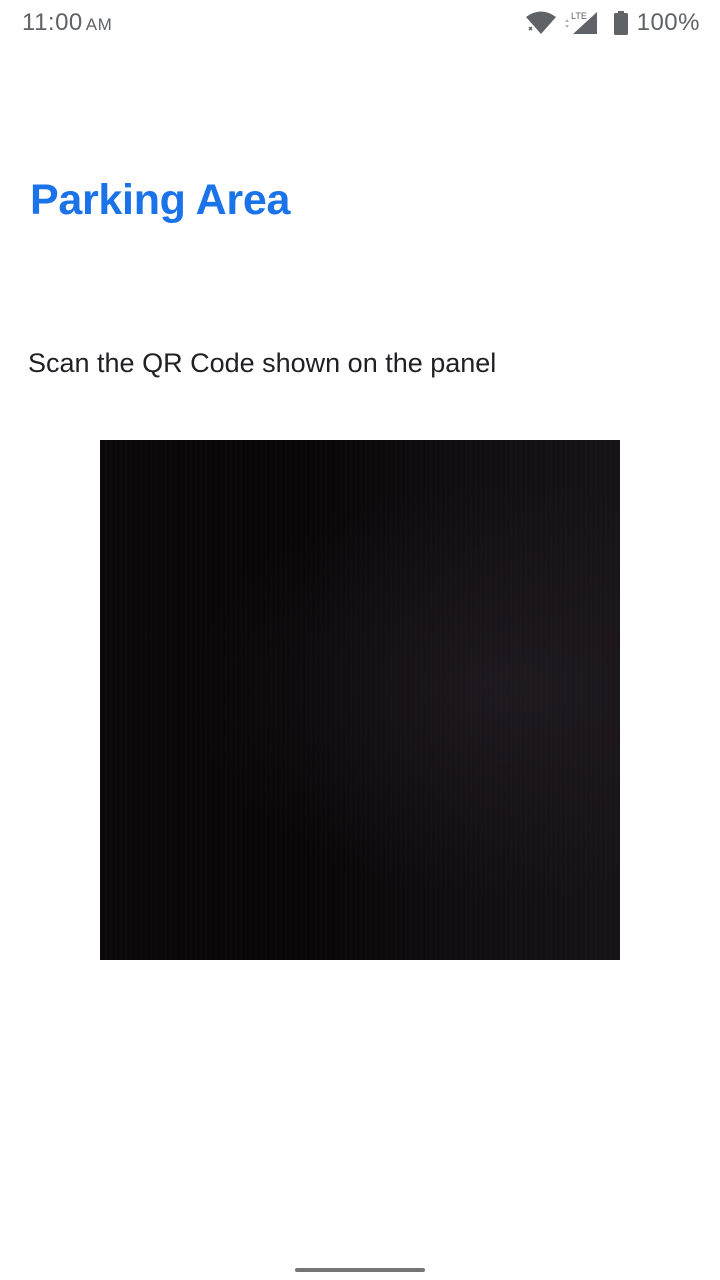 This screenshot has width=720, height=1280. I want to click on lte-label: LTE, so click(579, 16).